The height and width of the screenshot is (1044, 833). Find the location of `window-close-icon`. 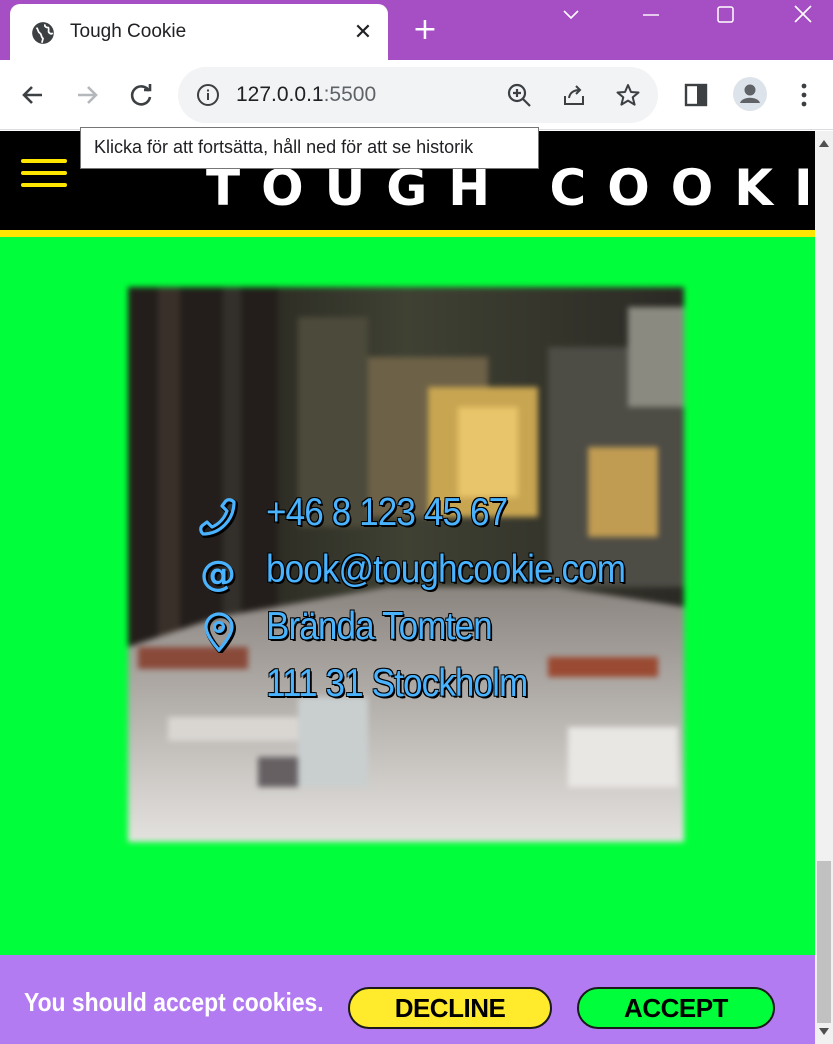

window-close-icon is located at coordinates (803, 15).